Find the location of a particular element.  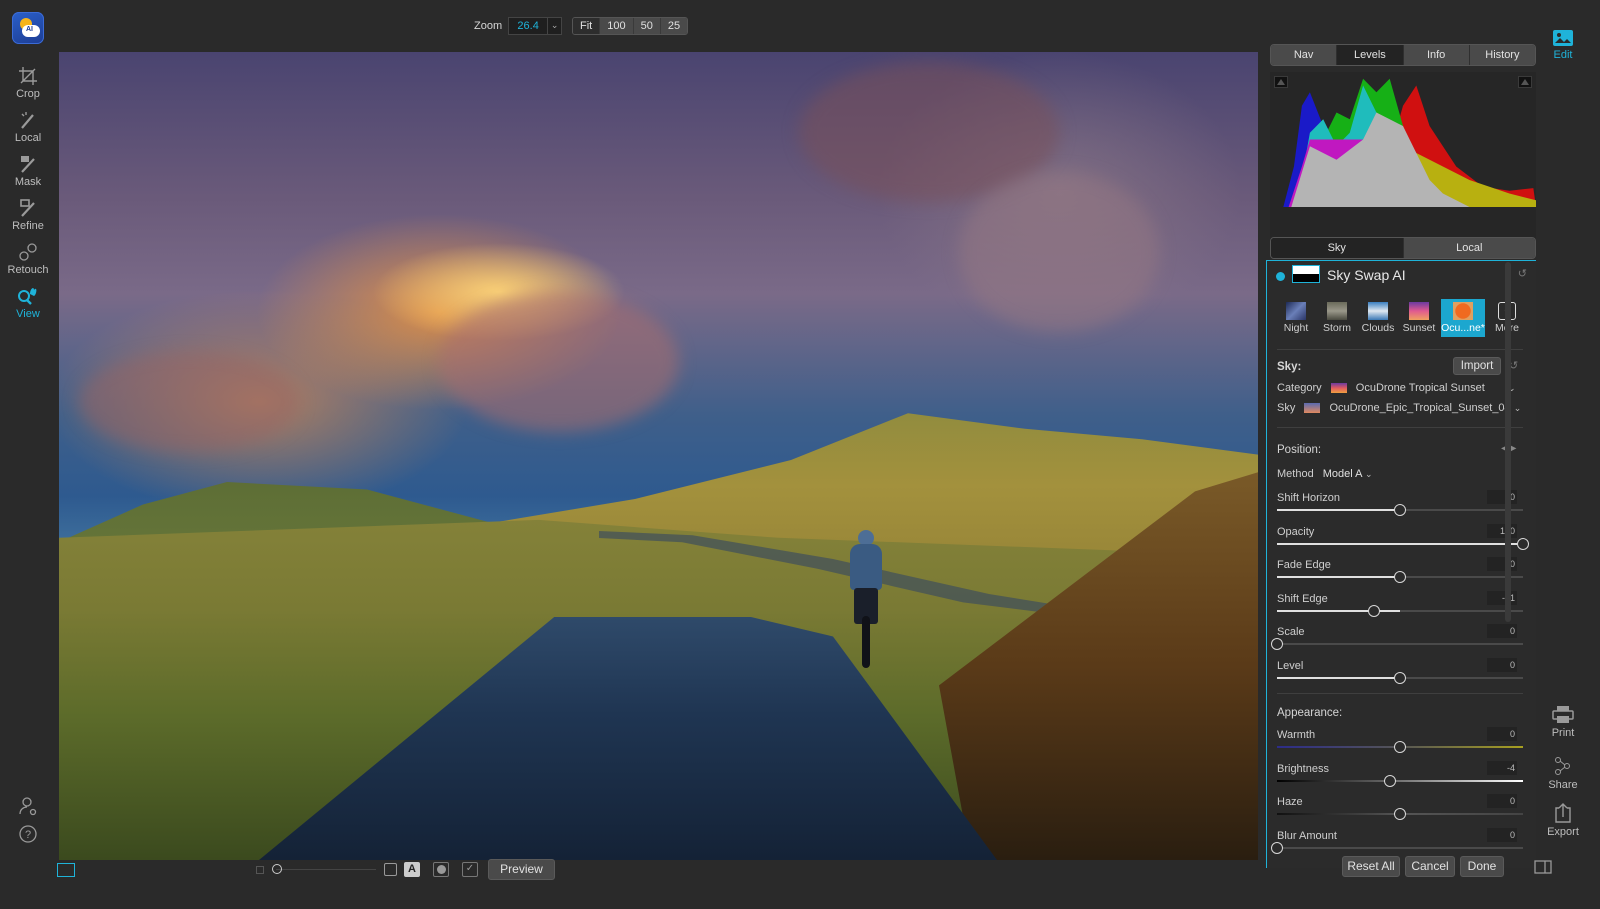

zoom-dropdown-chevron-icon: ⌄ is located at coordinates (555, 26).